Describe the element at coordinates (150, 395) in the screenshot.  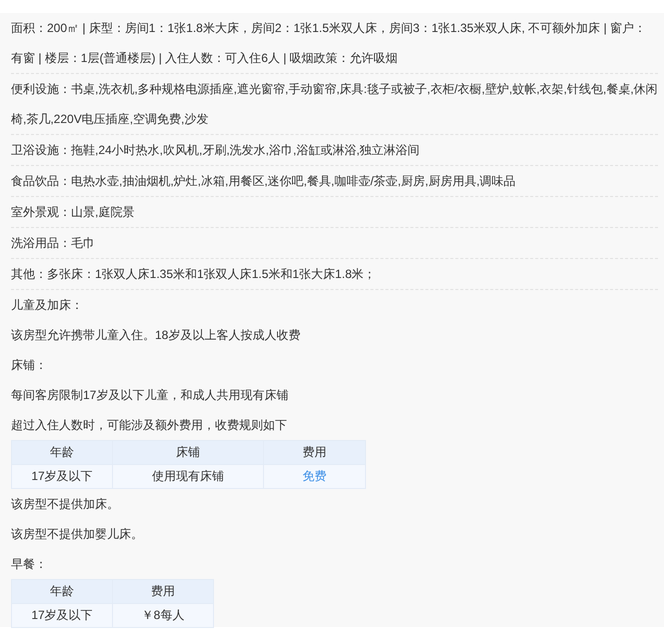
I see `policy-text: 每间客房限制17岁及以下儿童，和成人共用现有床铺` at that location.